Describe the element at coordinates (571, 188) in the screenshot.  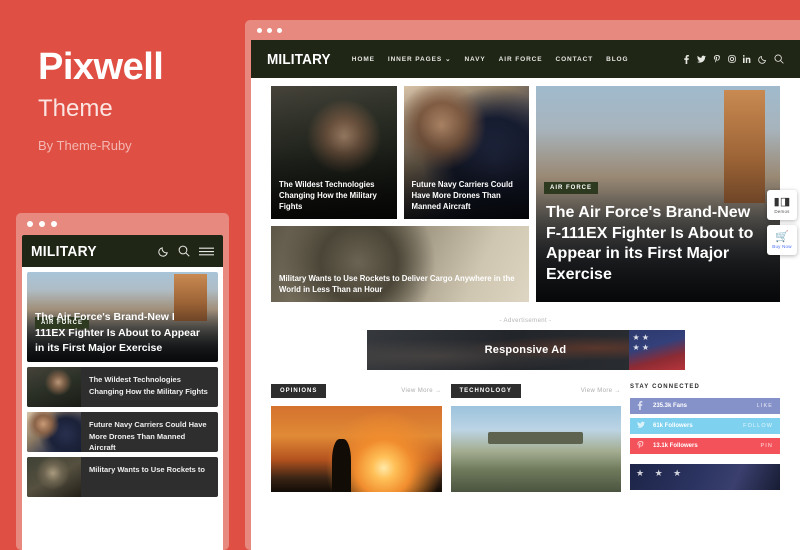
I see `category-badge-air-force: AIR FORCE` at that location.